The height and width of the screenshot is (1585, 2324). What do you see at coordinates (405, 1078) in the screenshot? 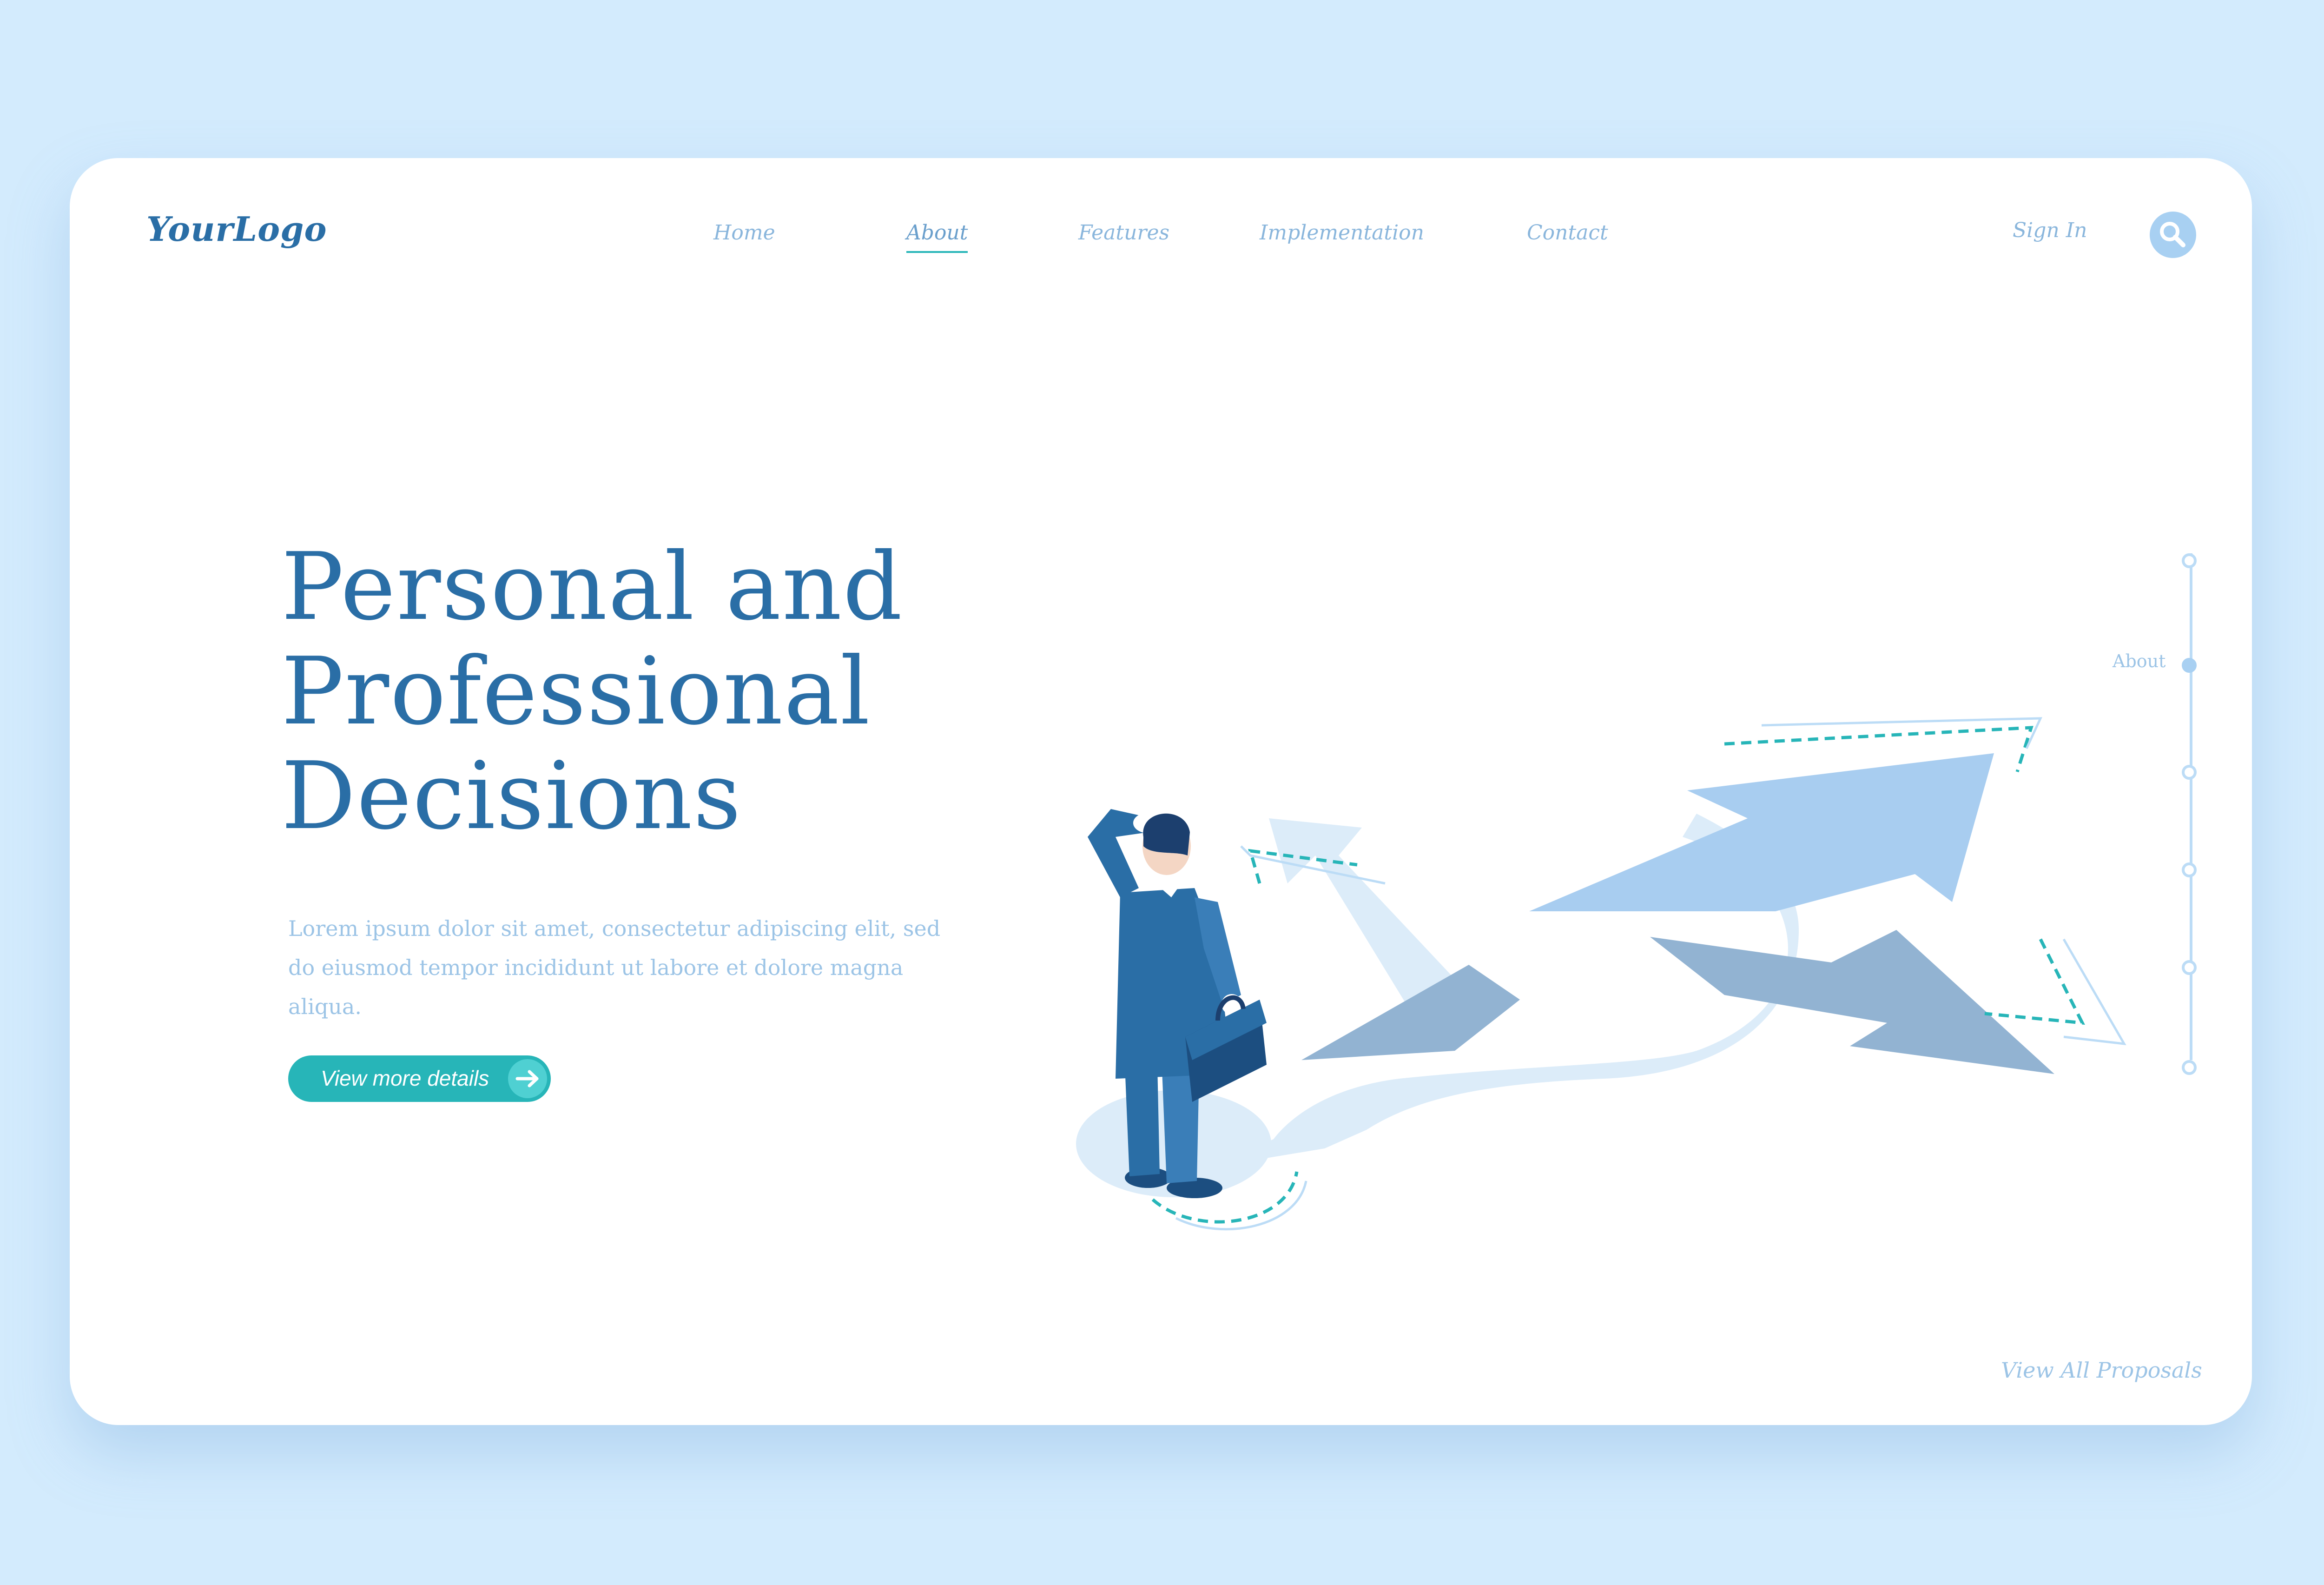
I see `cta-label: View more details` at bounding box center [405, 1078].